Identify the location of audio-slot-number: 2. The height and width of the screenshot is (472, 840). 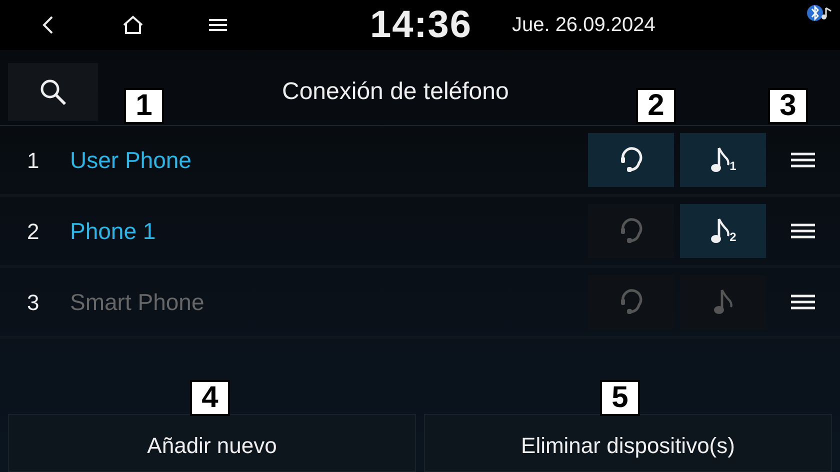
(733, 237).